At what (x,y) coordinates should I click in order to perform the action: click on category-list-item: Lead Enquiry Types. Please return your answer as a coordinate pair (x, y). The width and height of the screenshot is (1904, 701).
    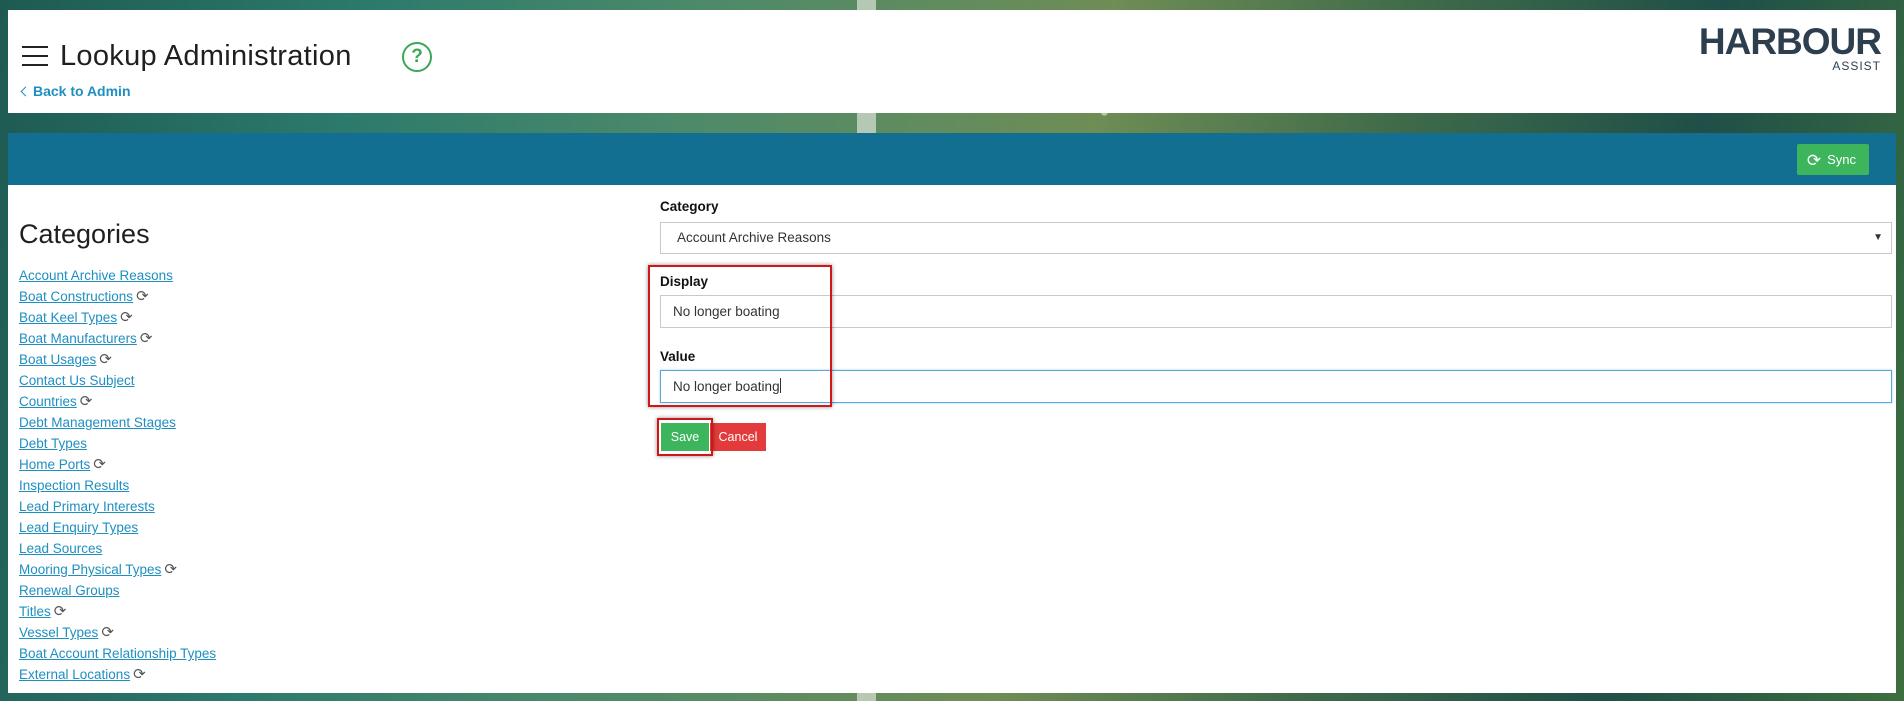
    Looking at the image, I should click on (117, 527).